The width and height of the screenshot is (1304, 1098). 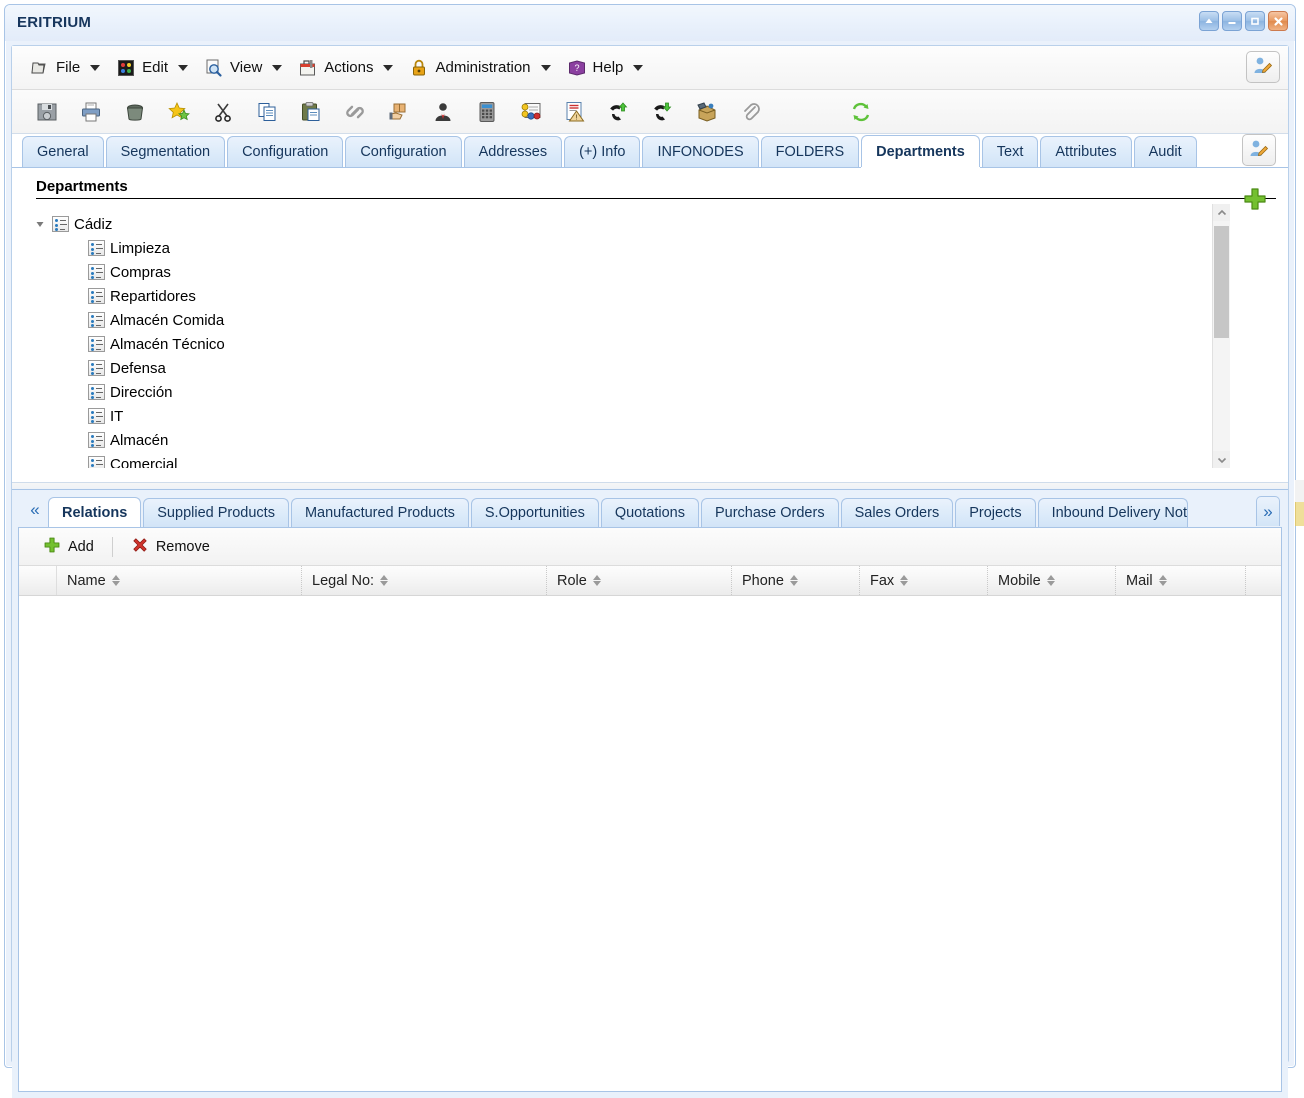 I want to click on scrollbar-thumb, so click(x=1221, y=282).